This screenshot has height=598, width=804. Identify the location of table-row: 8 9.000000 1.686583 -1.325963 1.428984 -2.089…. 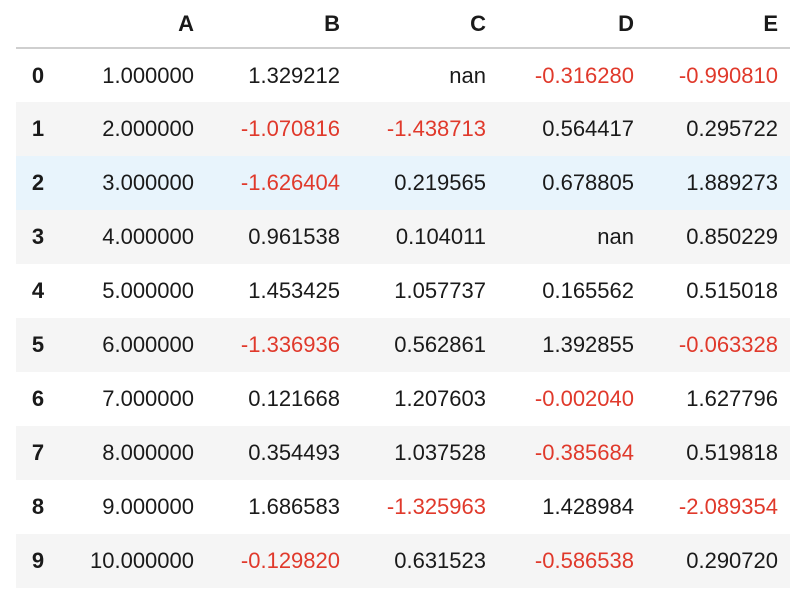
(403, 507).